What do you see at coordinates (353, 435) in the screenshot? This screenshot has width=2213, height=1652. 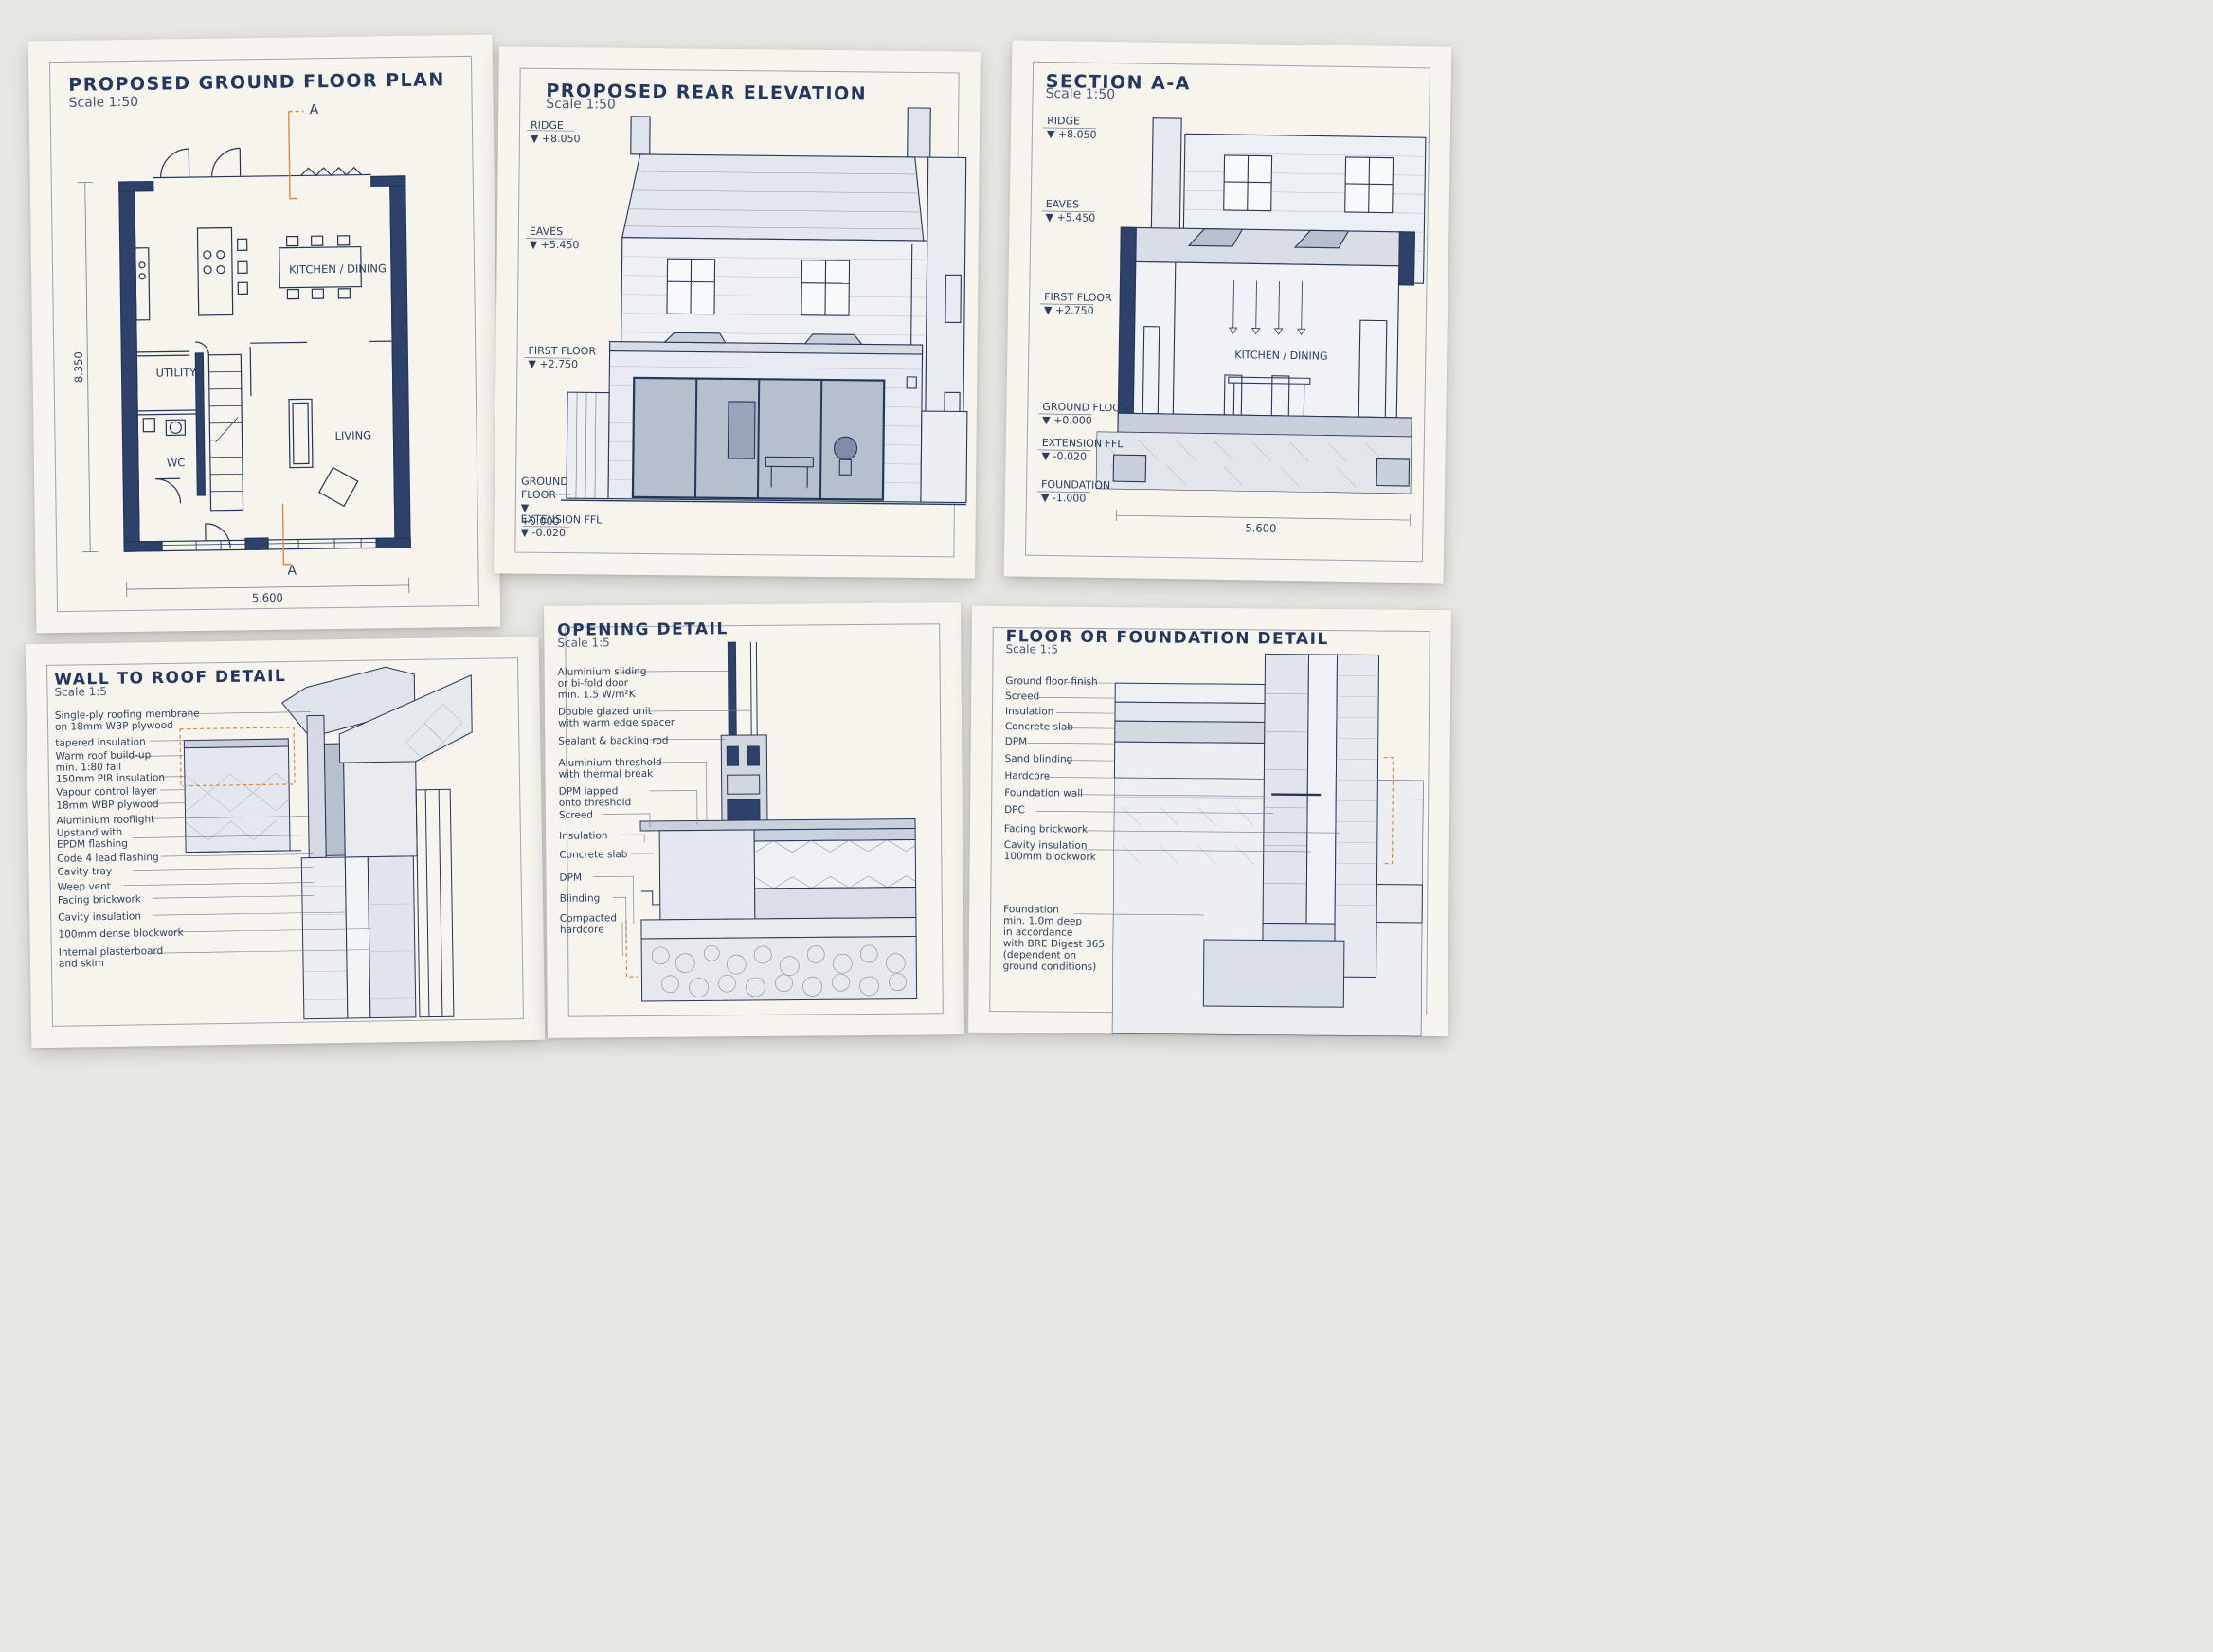 I see `room-label-living: LIVING` at bounding box center [353, 435].